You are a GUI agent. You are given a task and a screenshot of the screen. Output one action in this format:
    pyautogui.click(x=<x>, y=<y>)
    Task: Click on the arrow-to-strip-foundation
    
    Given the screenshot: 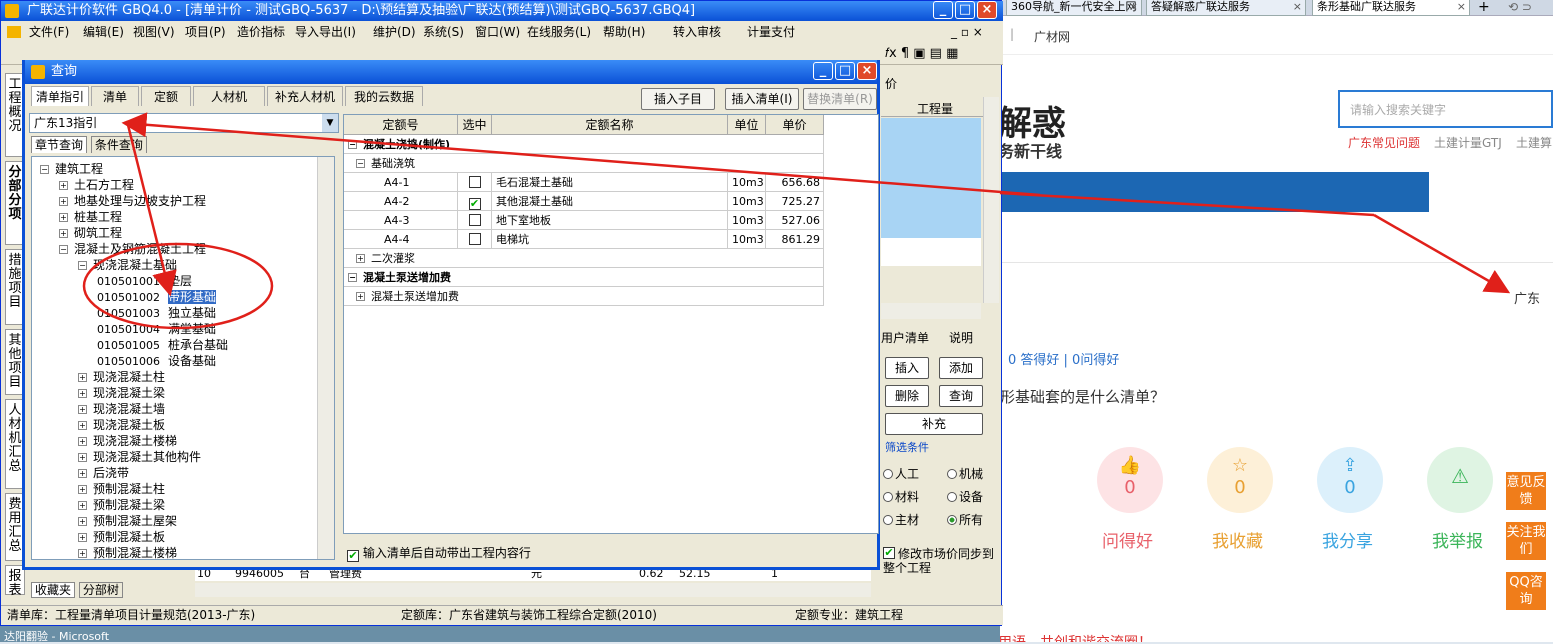 What is the action you would take?
    pyautogui.click(x=151, y=210)
    